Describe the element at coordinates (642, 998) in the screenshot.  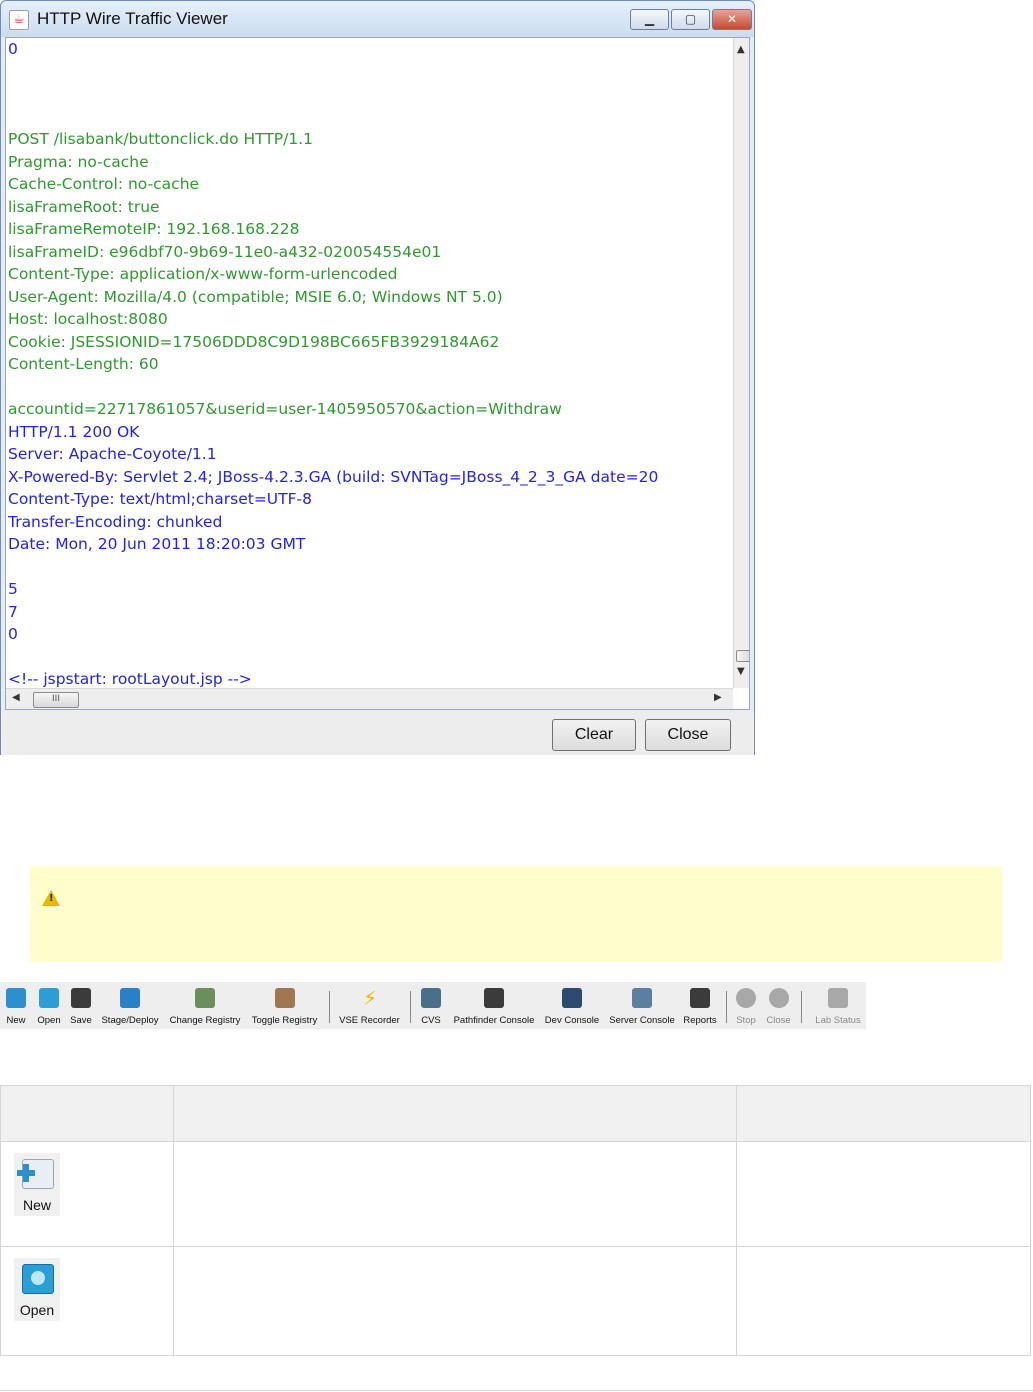
I see `server-console-icon` at that location.